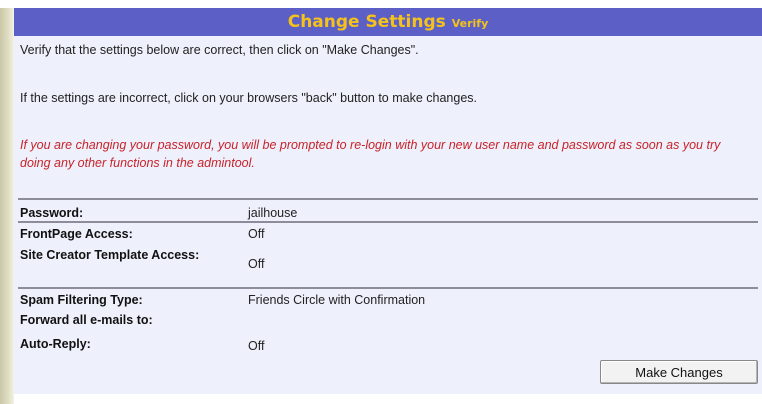 This screenshot has height=404, width=762. Describe the element at coordinates (110, 255) in the screenshot. I see `setting-label: Site Creator Template Access:` at that location.